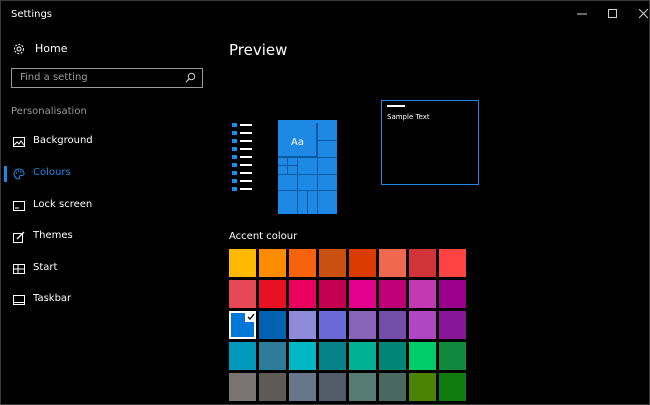 Image resolution: width=650 pixels, height=405 pixels. I want to click on close-button, so click(640, 14).